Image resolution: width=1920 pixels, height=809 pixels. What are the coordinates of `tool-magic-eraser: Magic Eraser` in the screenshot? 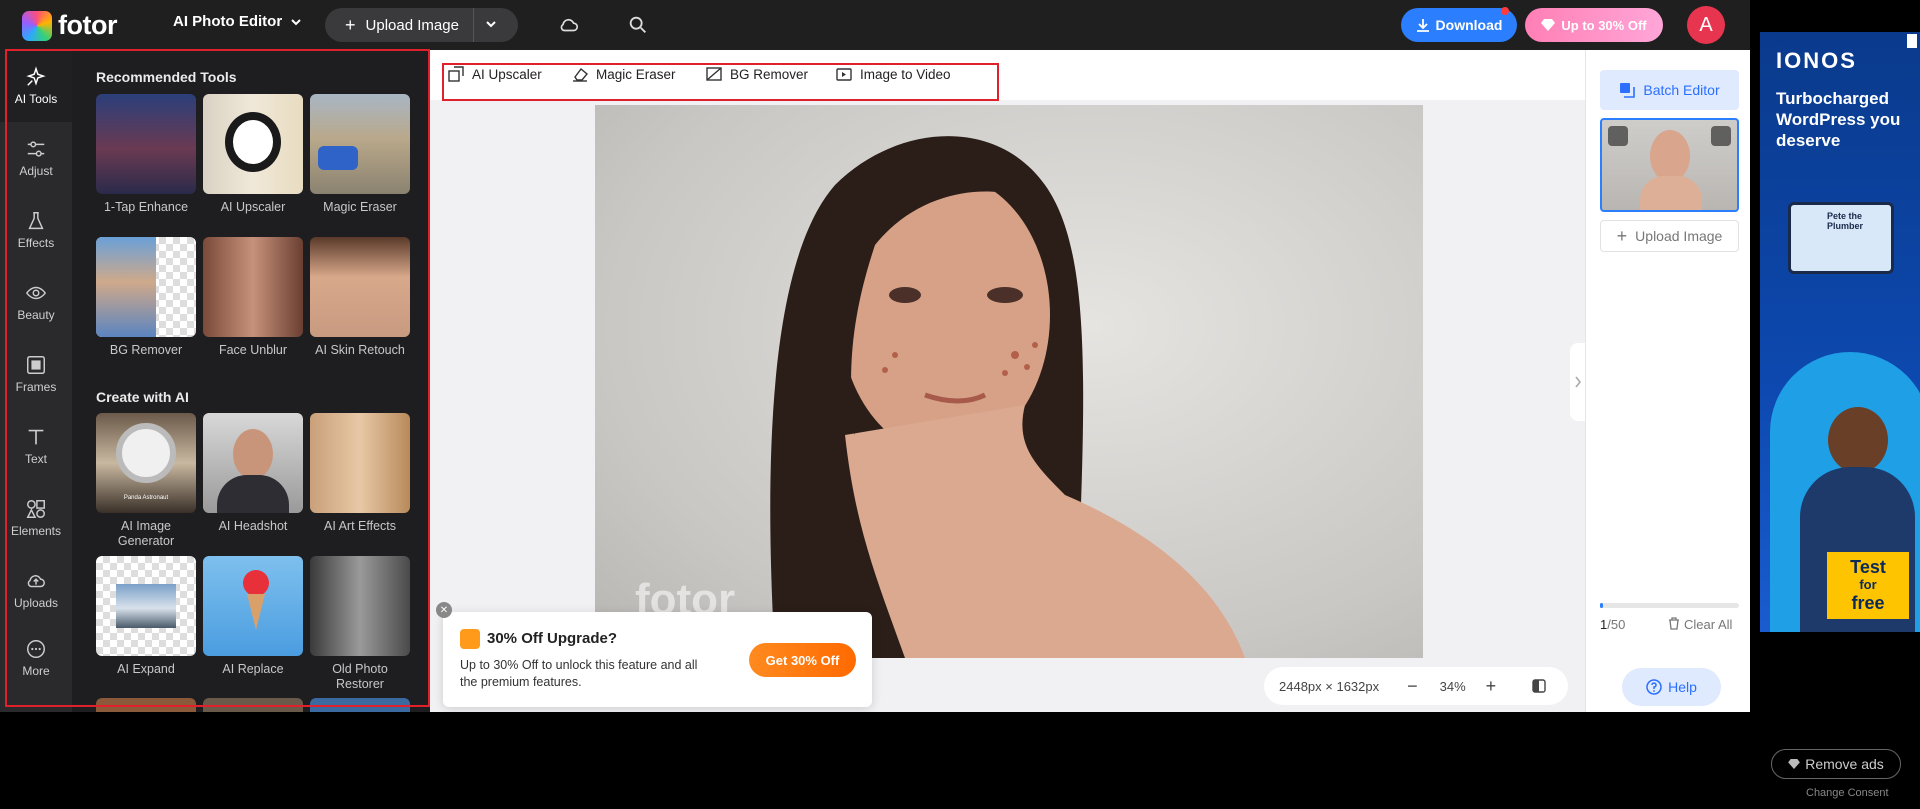 It's located at (360, 154).